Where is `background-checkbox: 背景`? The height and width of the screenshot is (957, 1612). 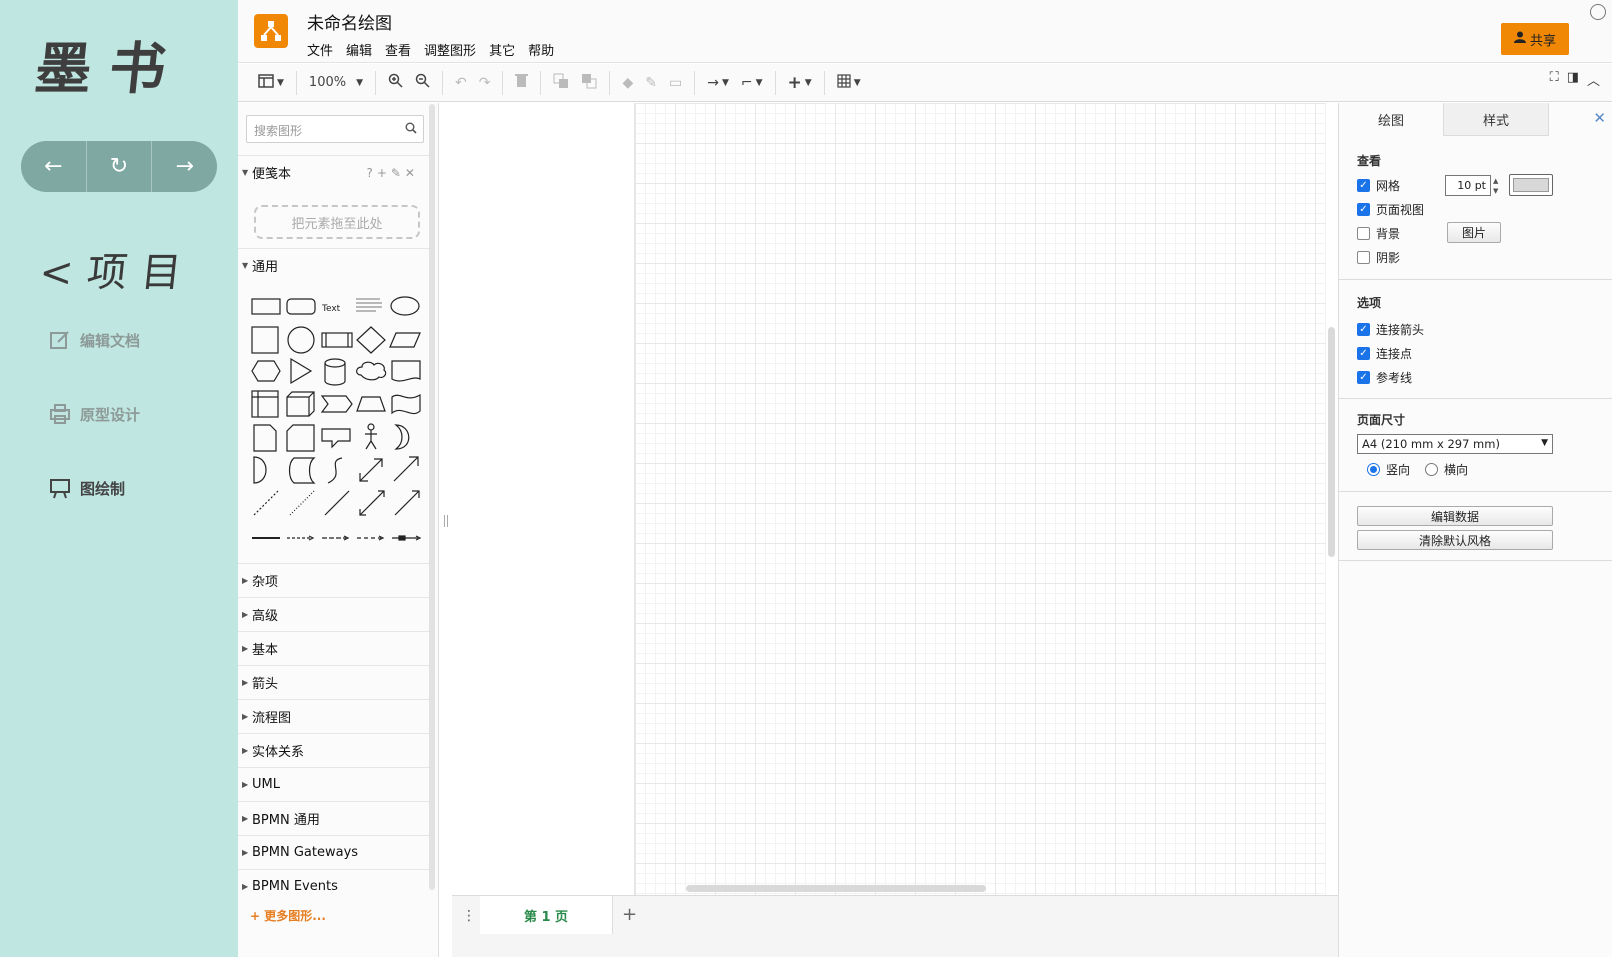
background-checkbox: 背景 is located at coordinates (1378, 233).